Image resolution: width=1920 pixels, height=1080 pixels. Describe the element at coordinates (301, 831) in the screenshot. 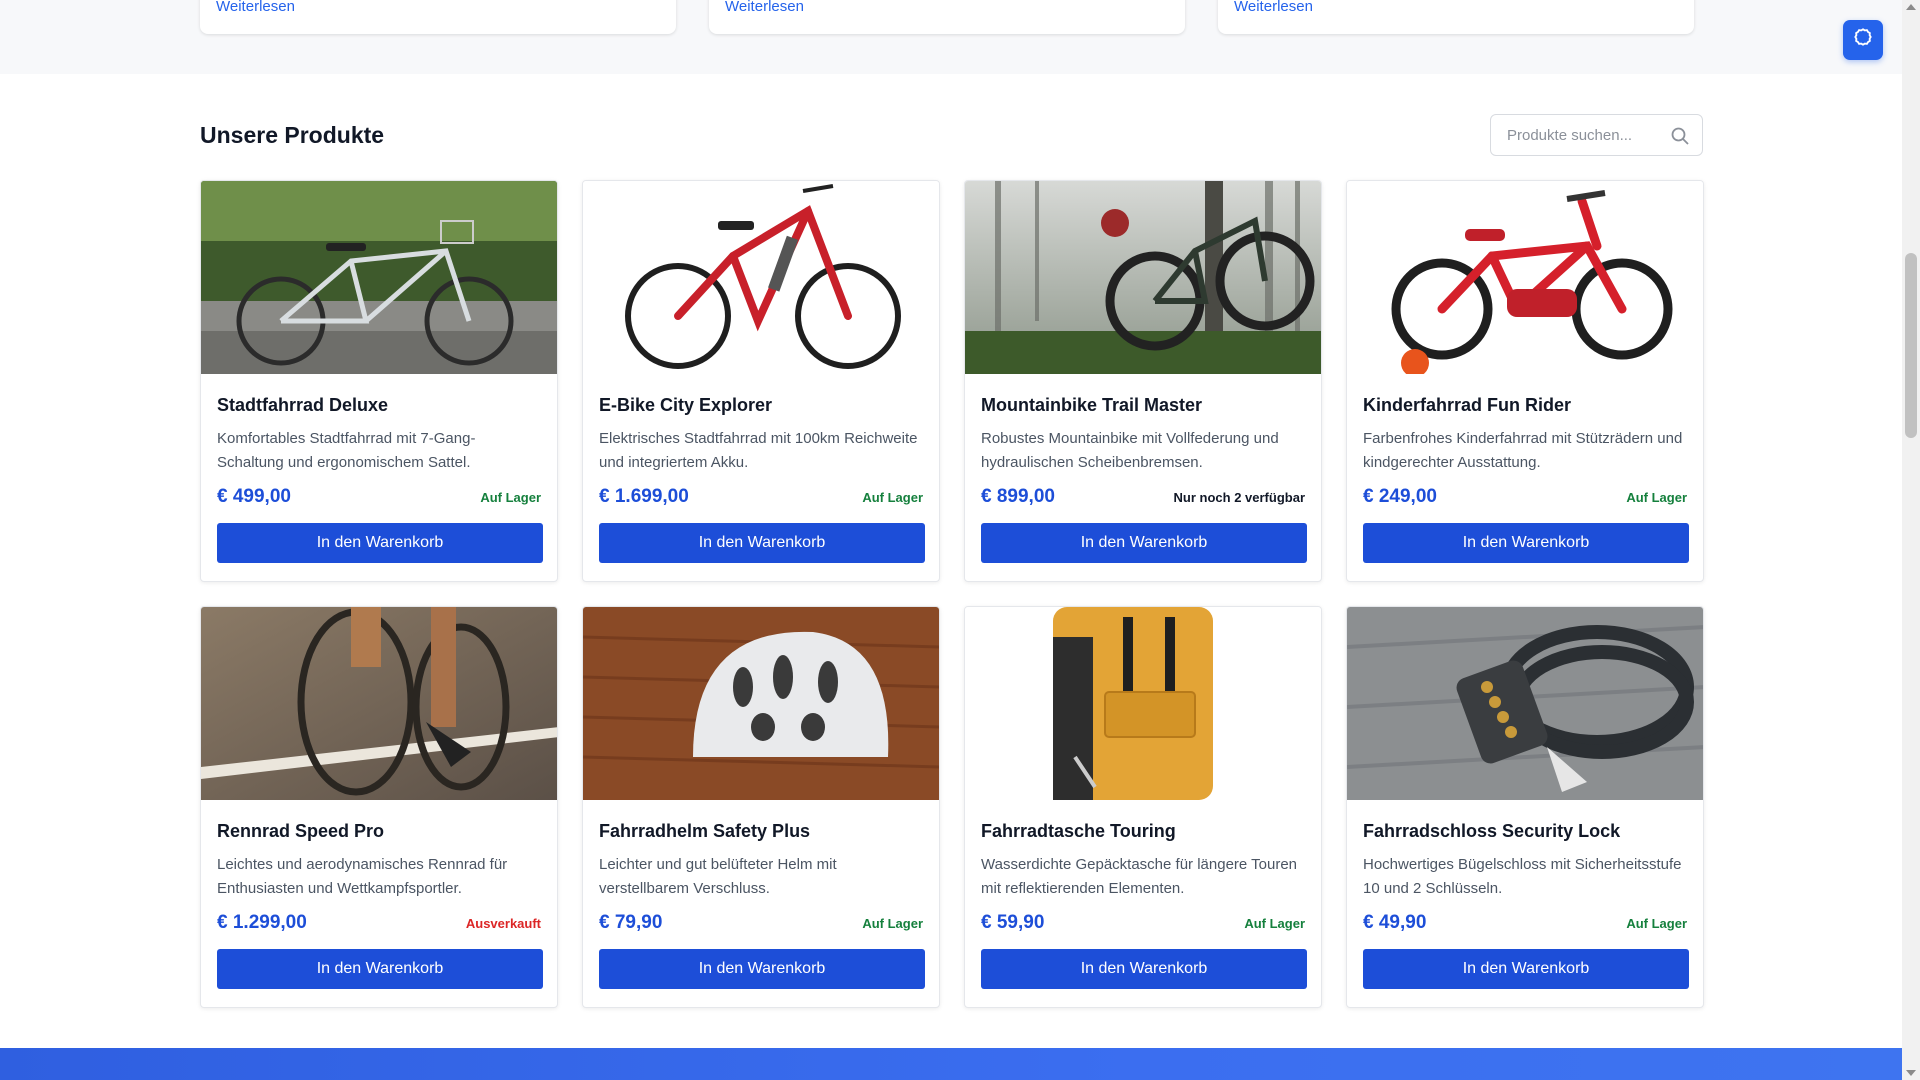

I see `product-name: Rennrad Speed Pro` at that location.